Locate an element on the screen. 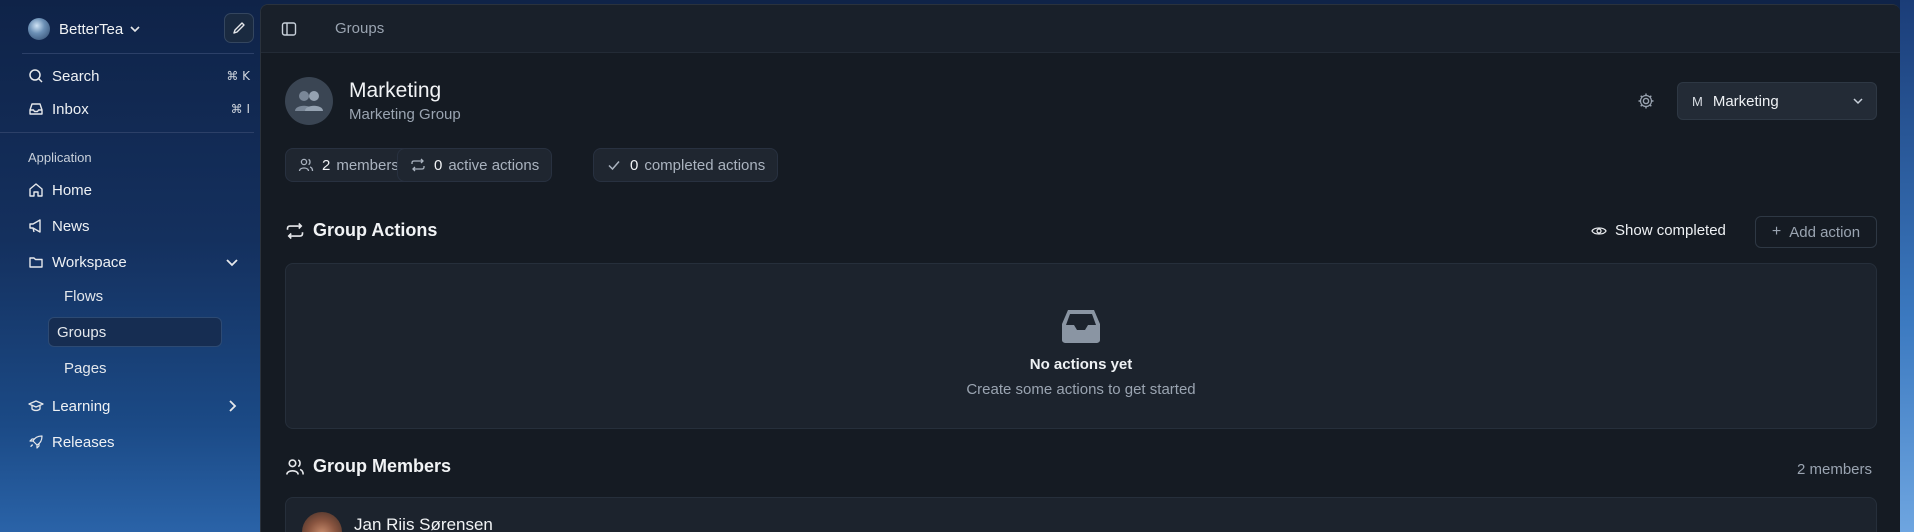  sidebar-item-label: Home is located at coordinates (72, 190).